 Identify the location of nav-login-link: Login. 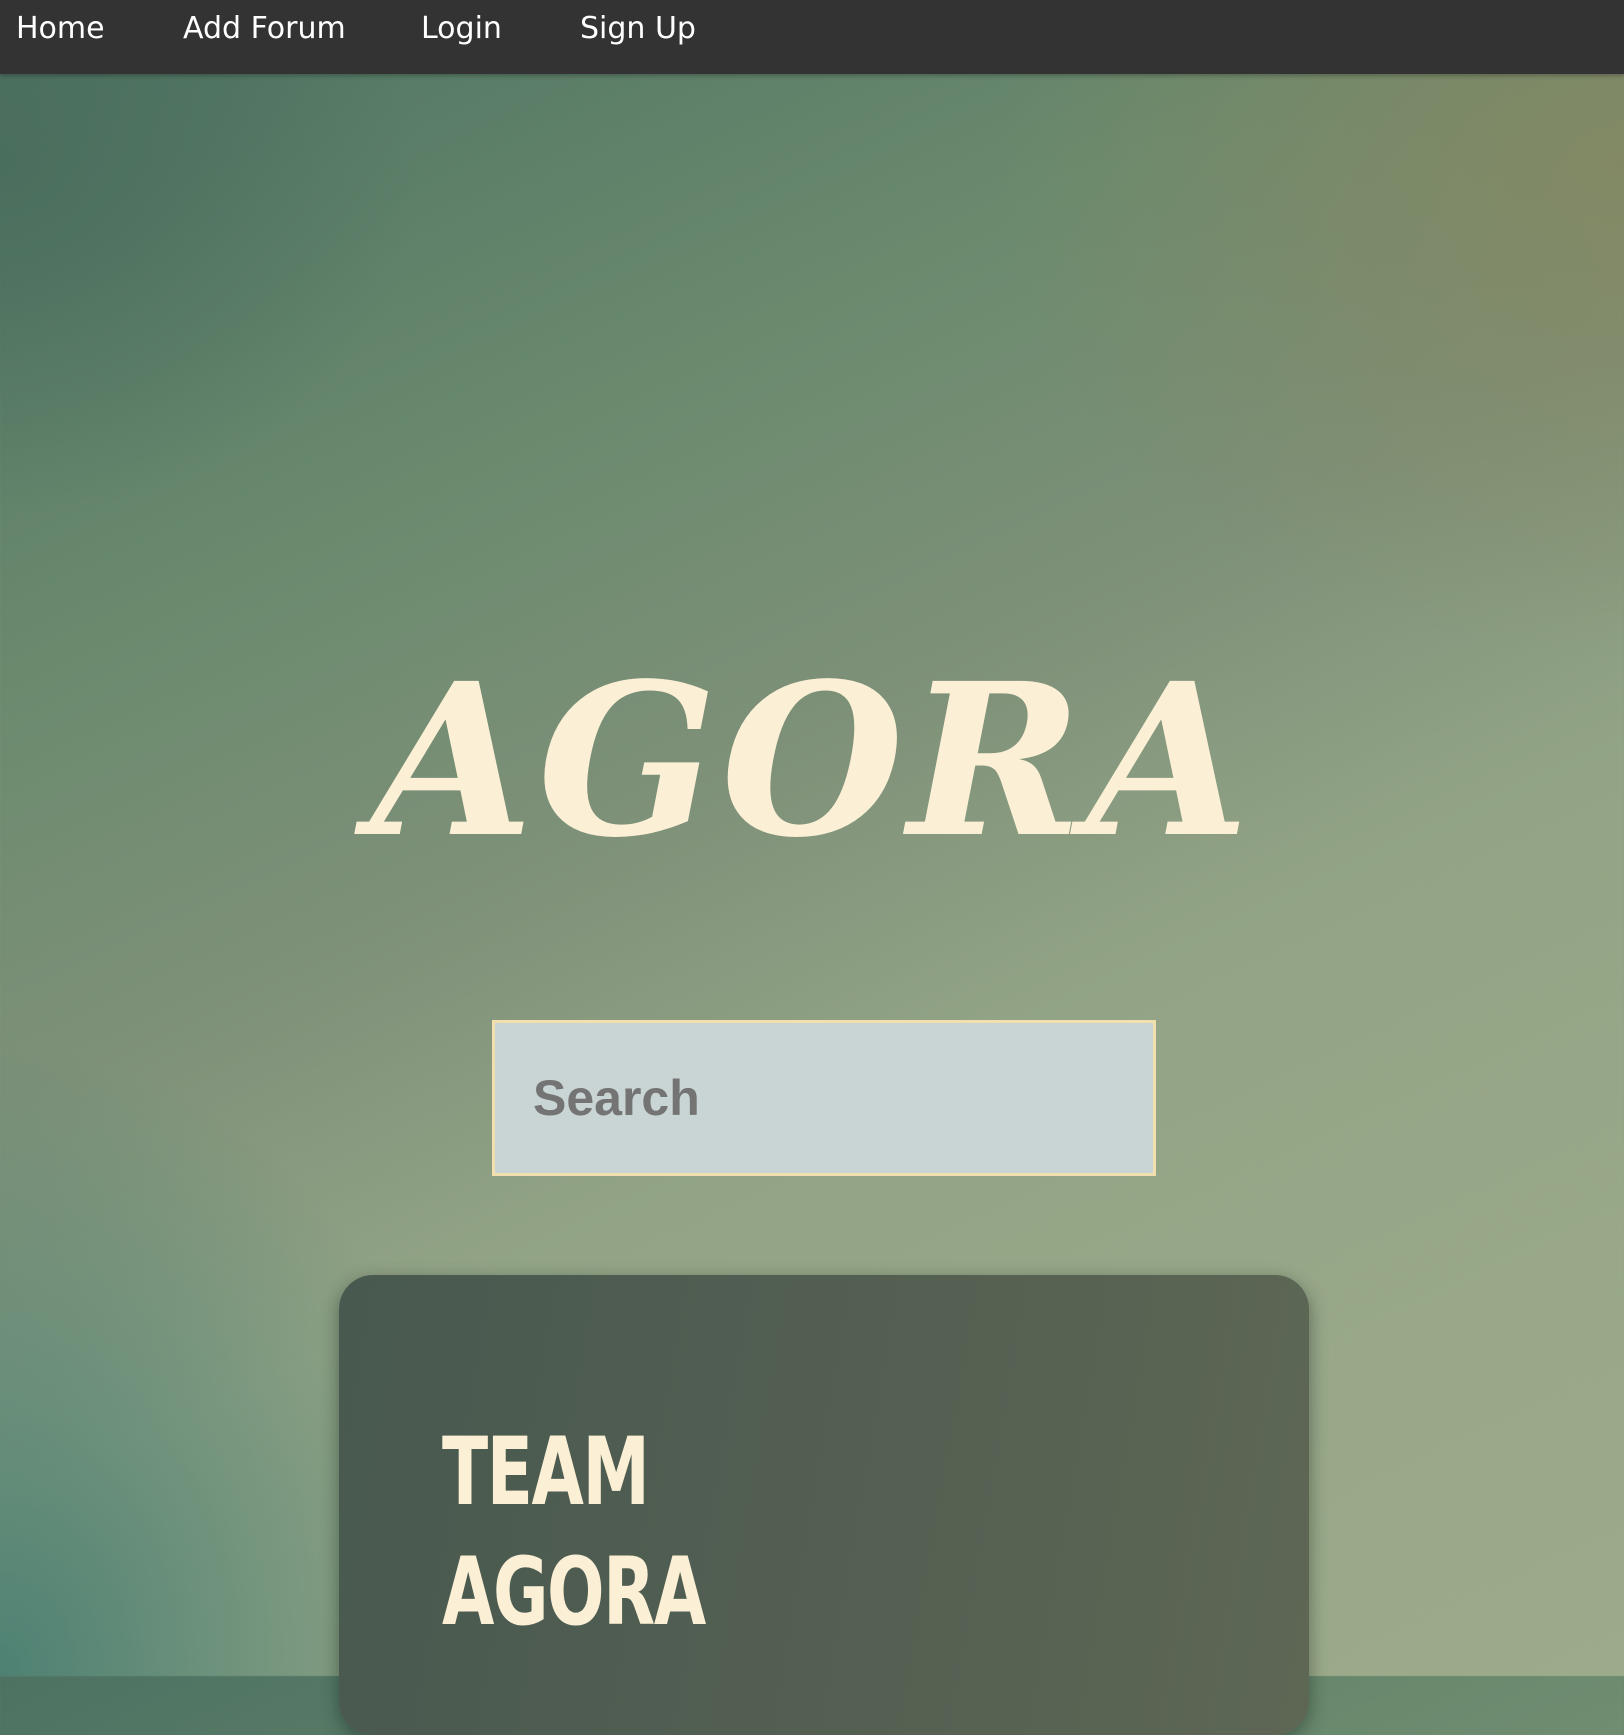
(461, 29).